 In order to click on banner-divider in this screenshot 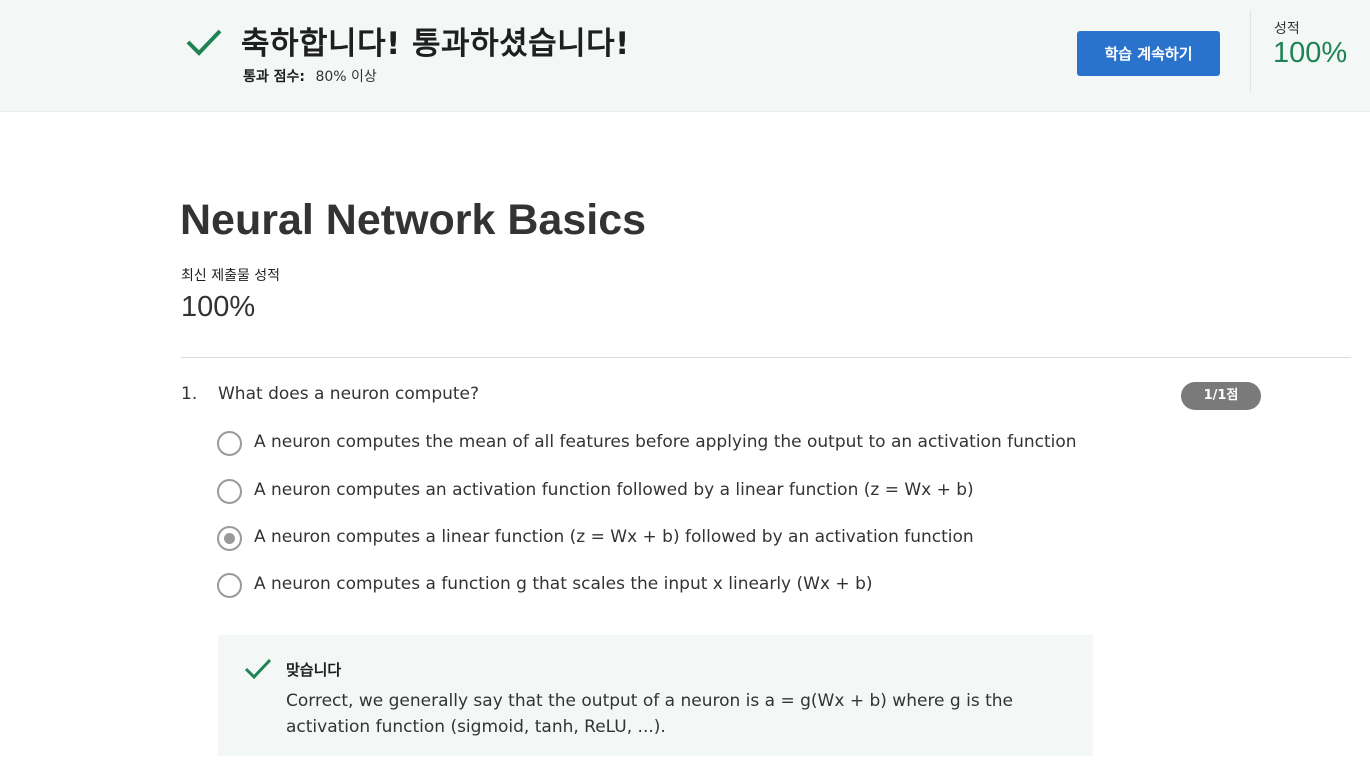, I will do `click(1250, 51)`.